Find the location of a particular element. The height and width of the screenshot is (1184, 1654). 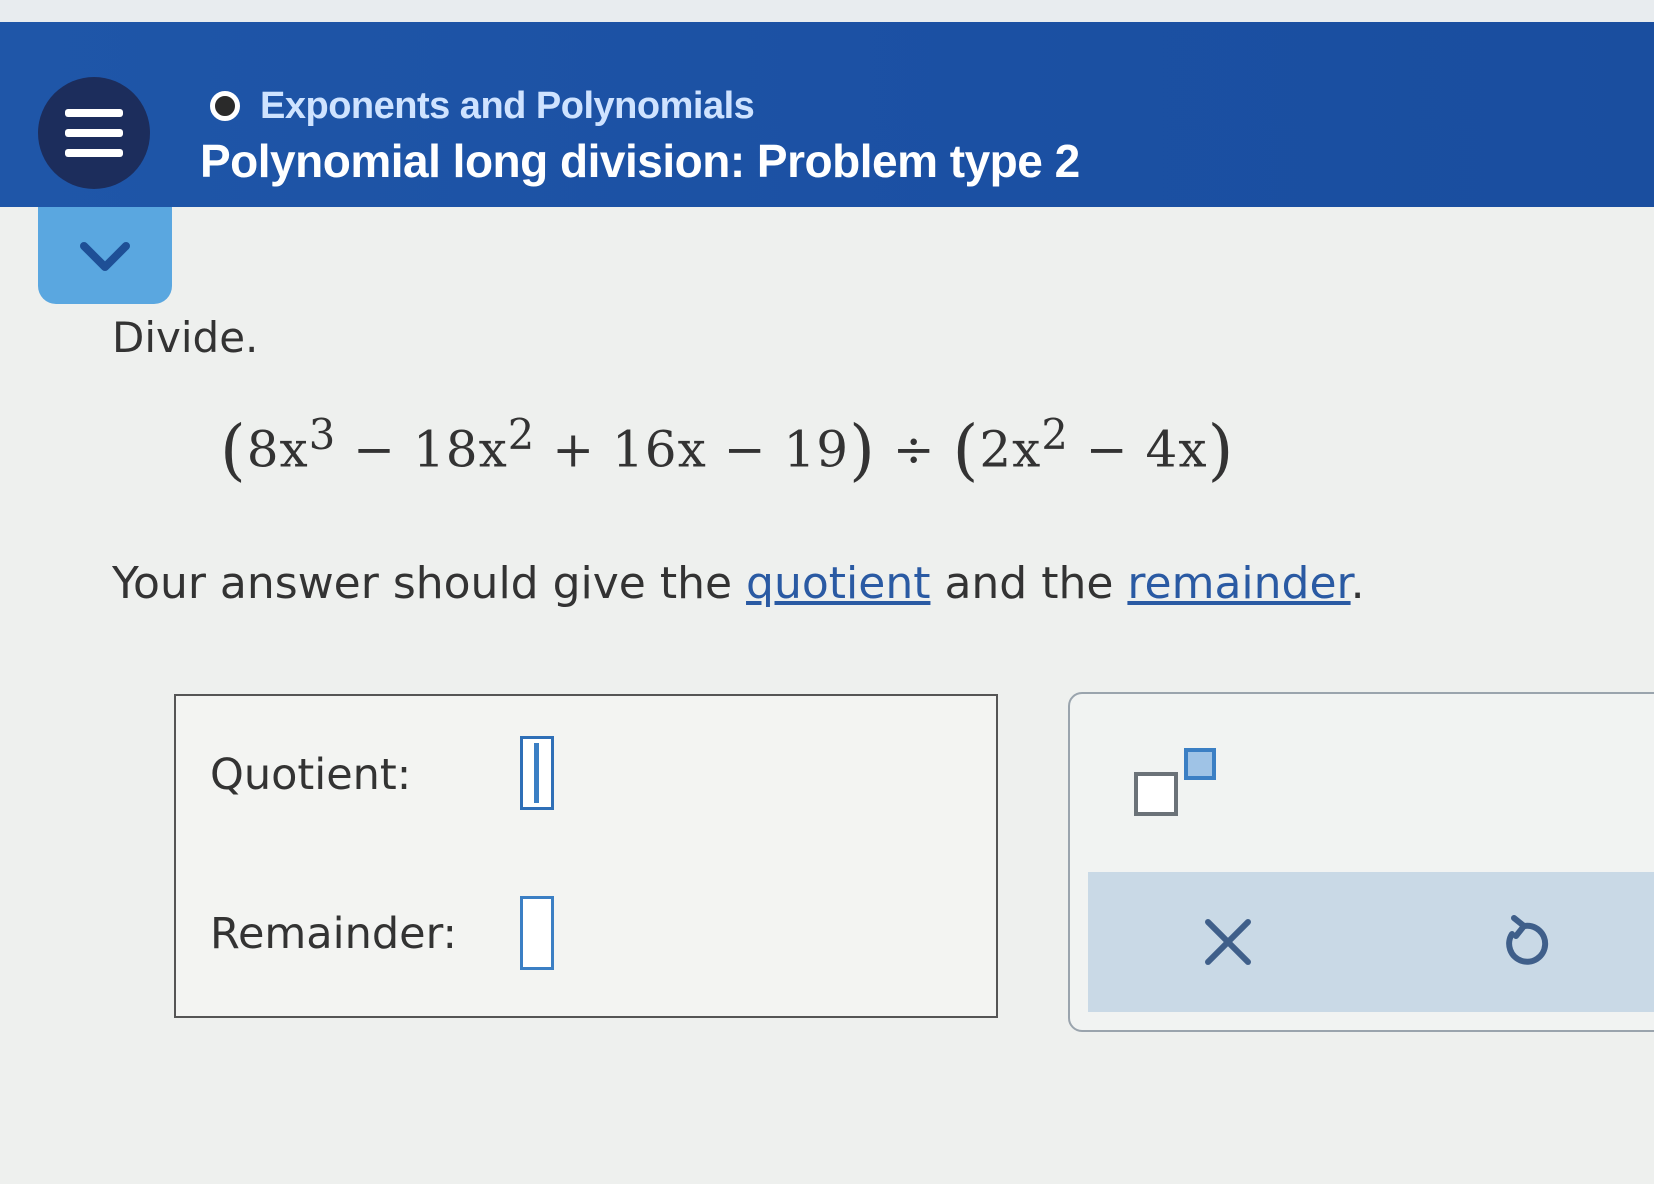

divisor-term: − 4x is located at coordinates (1138, 449).